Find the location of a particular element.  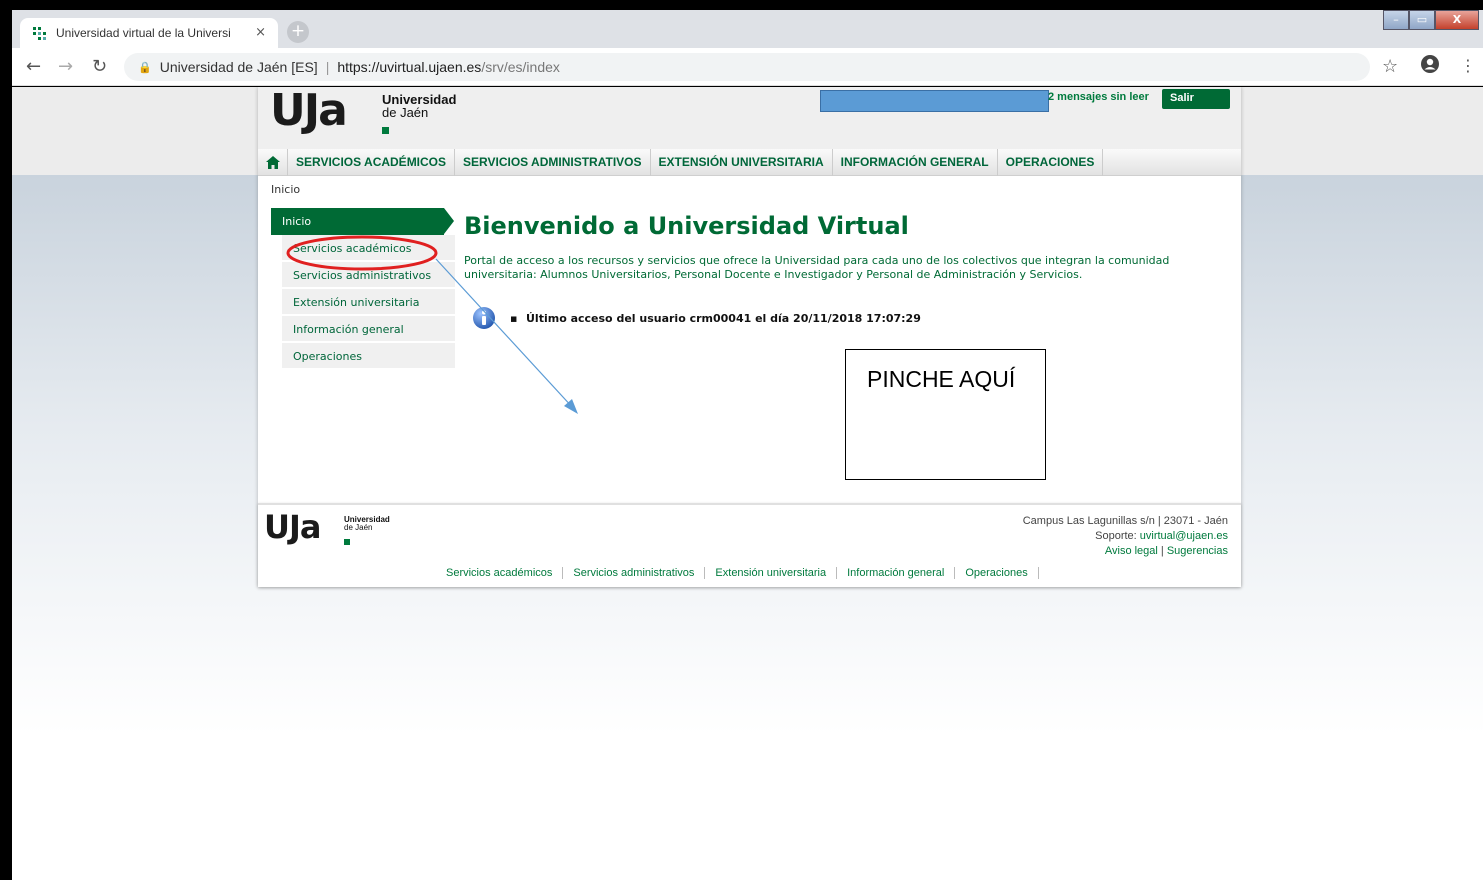

browser-tab: Universidad virtual de la Universi × is located at coordinates (149, 33).